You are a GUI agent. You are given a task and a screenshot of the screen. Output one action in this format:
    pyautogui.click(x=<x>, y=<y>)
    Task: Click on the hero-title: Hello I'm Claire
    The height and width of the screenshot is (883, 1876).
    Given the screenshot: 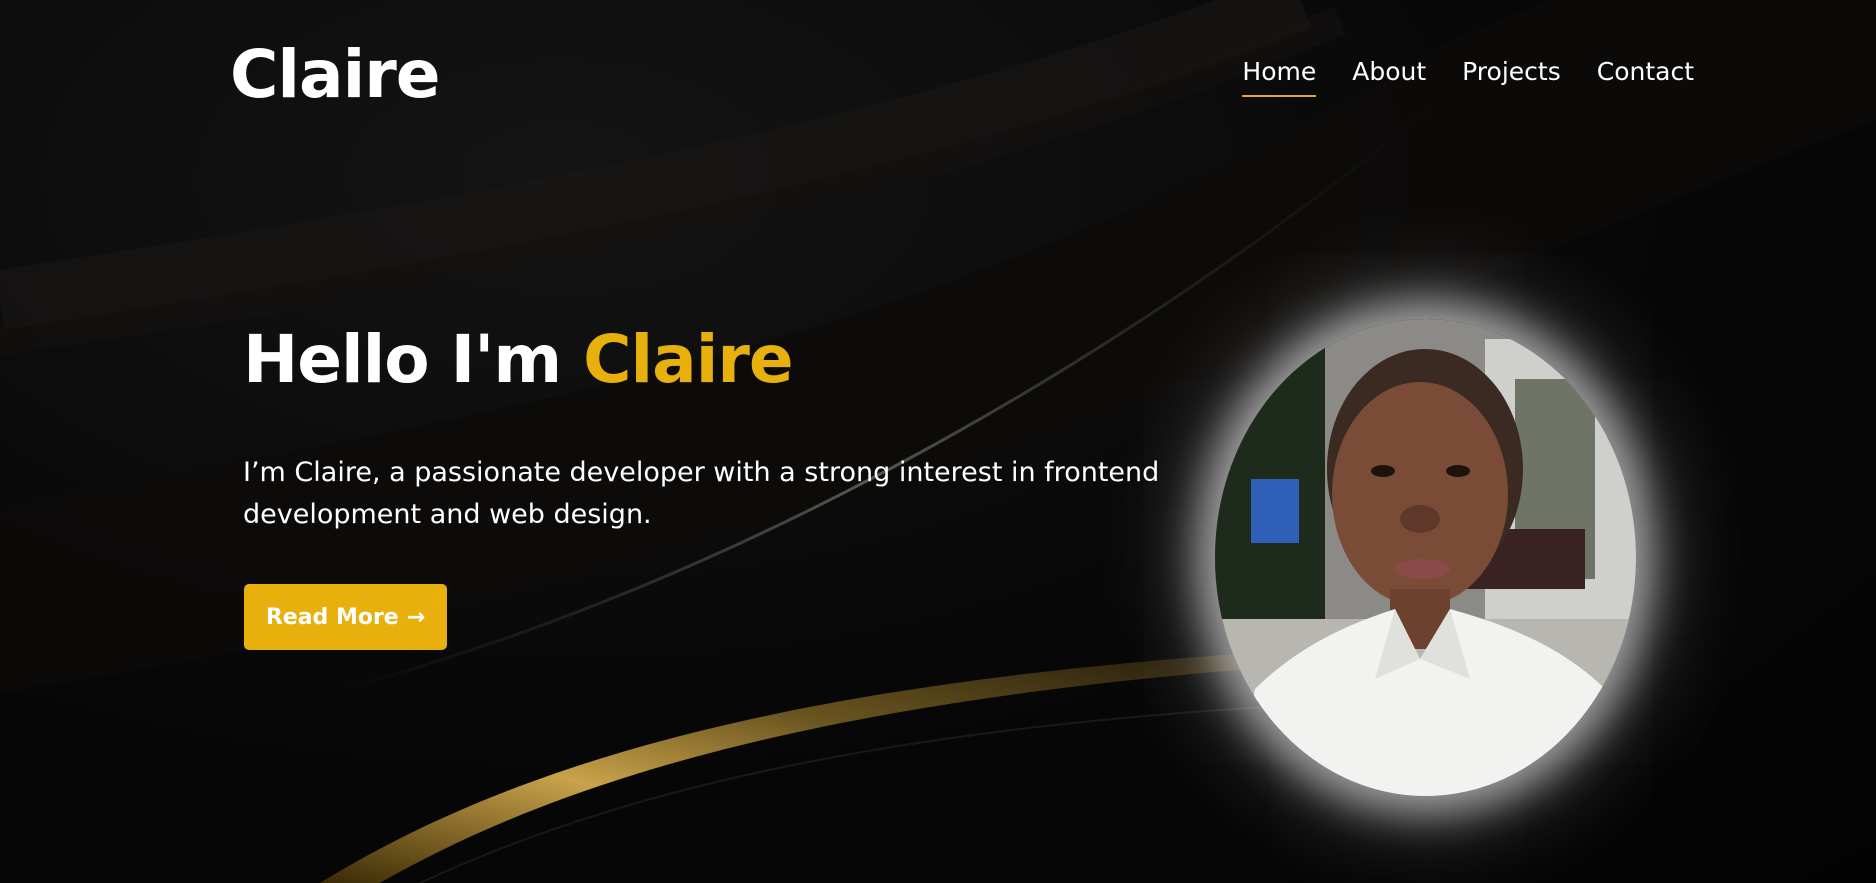 What is the action you would take?
    pyautogui.click(x=518, y=359)
    